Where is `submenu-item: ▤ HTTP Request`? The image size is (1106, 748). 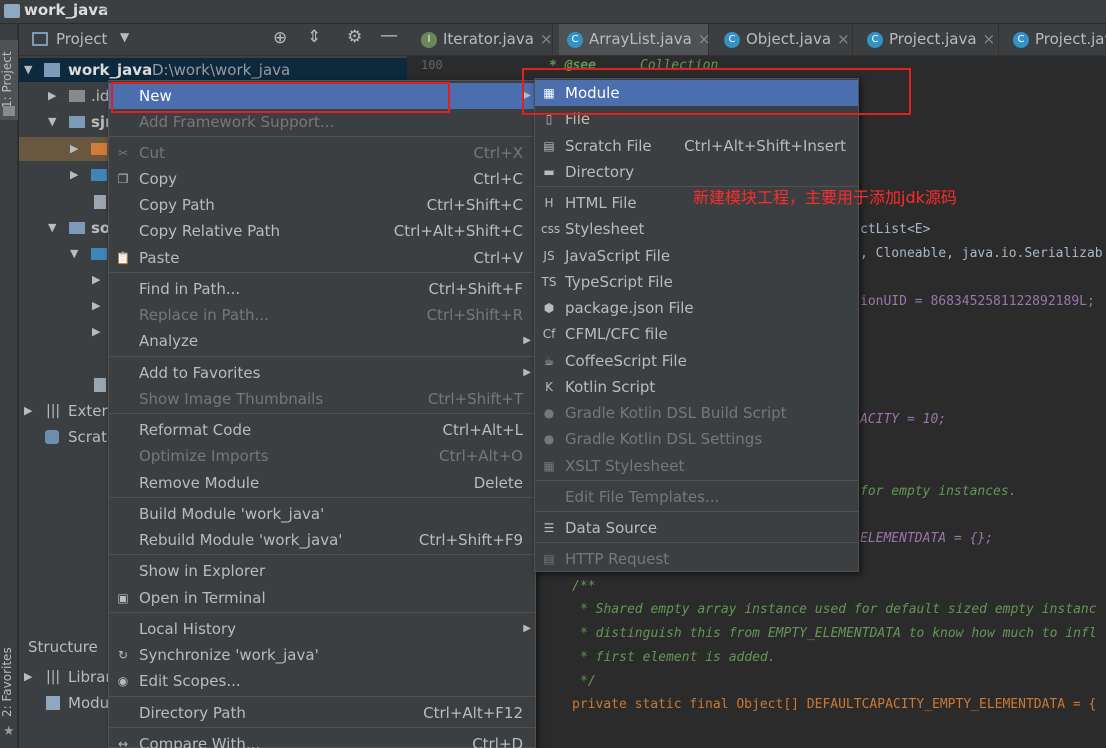 submenu-item: ▤ HTTP Request is located at coordinates (696, 559).